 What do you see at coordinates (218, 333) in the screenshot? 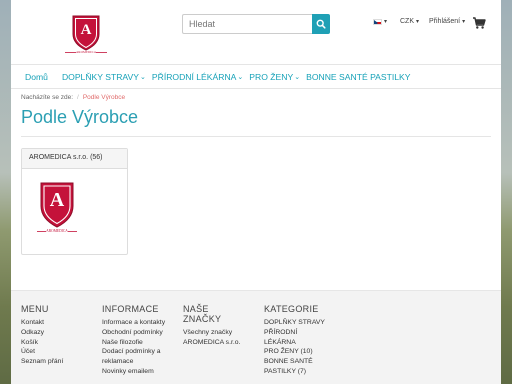
I see `footer-link-all-brands: Všechny značky` at bounding box center [218, 333].